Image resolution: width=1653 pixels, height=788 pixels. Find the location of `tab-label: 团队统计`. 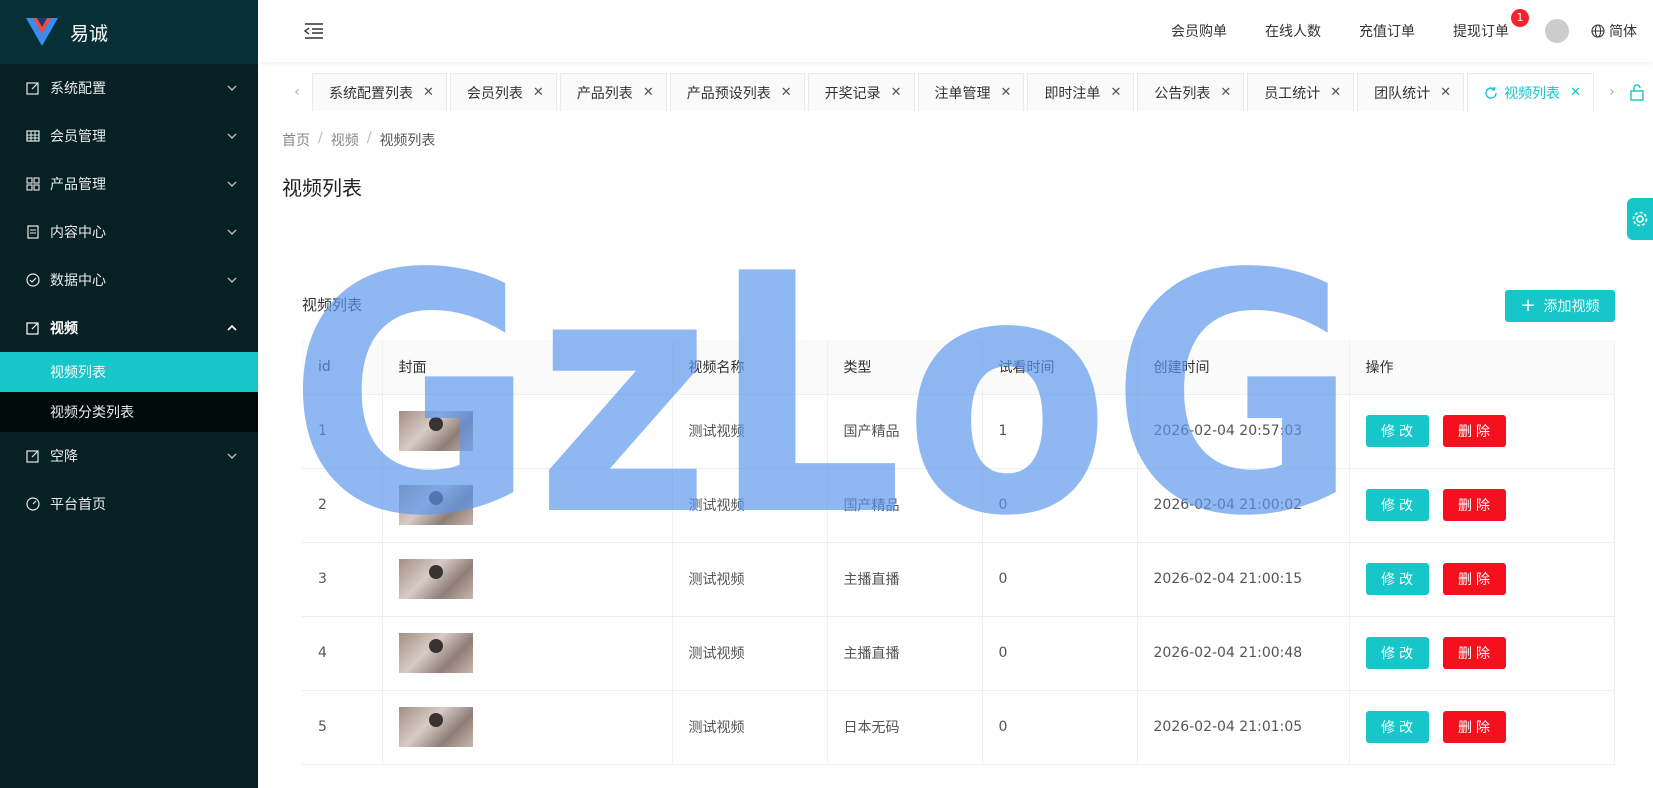

tab-label: 团队统计 is located at coordinates (1402, 93).